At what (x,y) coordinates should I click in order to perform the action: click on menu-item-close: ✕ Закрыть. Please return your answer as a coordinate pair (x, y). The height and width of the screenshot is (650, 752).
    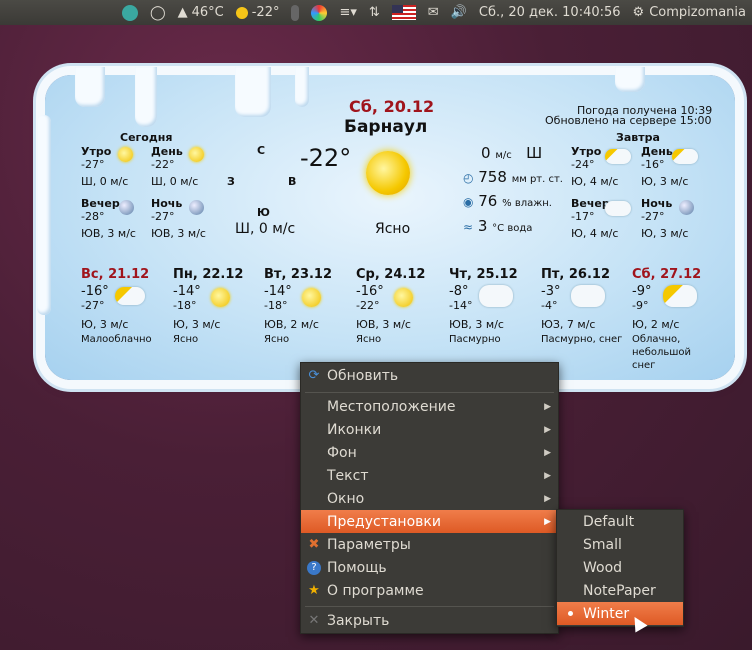
    Looking at the image, I should click on (429, 620).